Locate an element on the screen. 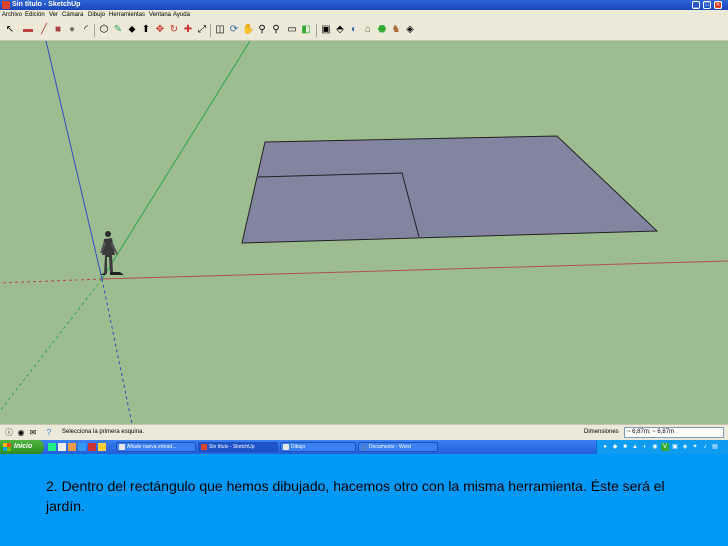 The height and width of the screenshot is (546, 728). paint-icon is located at coordinates (286, 447).